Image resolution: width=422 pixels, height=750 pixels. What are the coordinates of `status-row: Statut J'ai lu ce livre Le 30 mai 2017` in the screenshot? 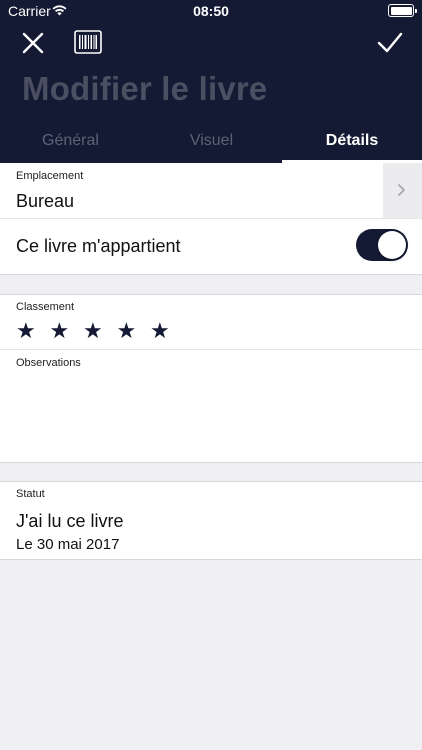 It's located at (211, 520).